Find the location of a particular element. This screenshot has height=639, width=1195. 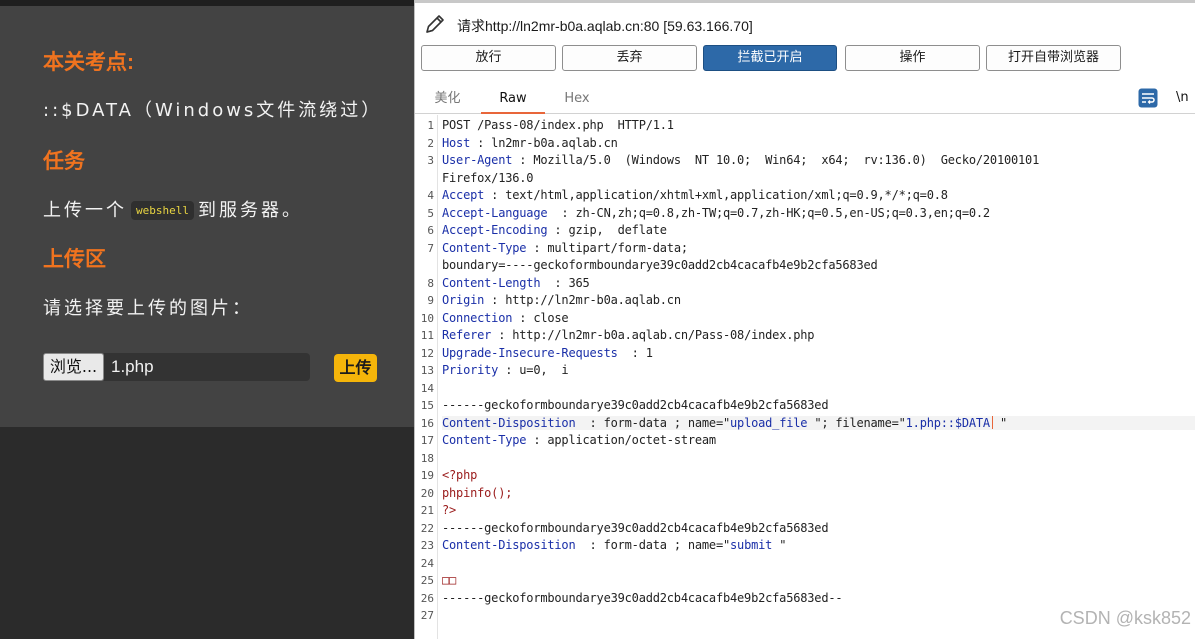

header-value: : gzip, deflate is located at coordinates (607, 230).